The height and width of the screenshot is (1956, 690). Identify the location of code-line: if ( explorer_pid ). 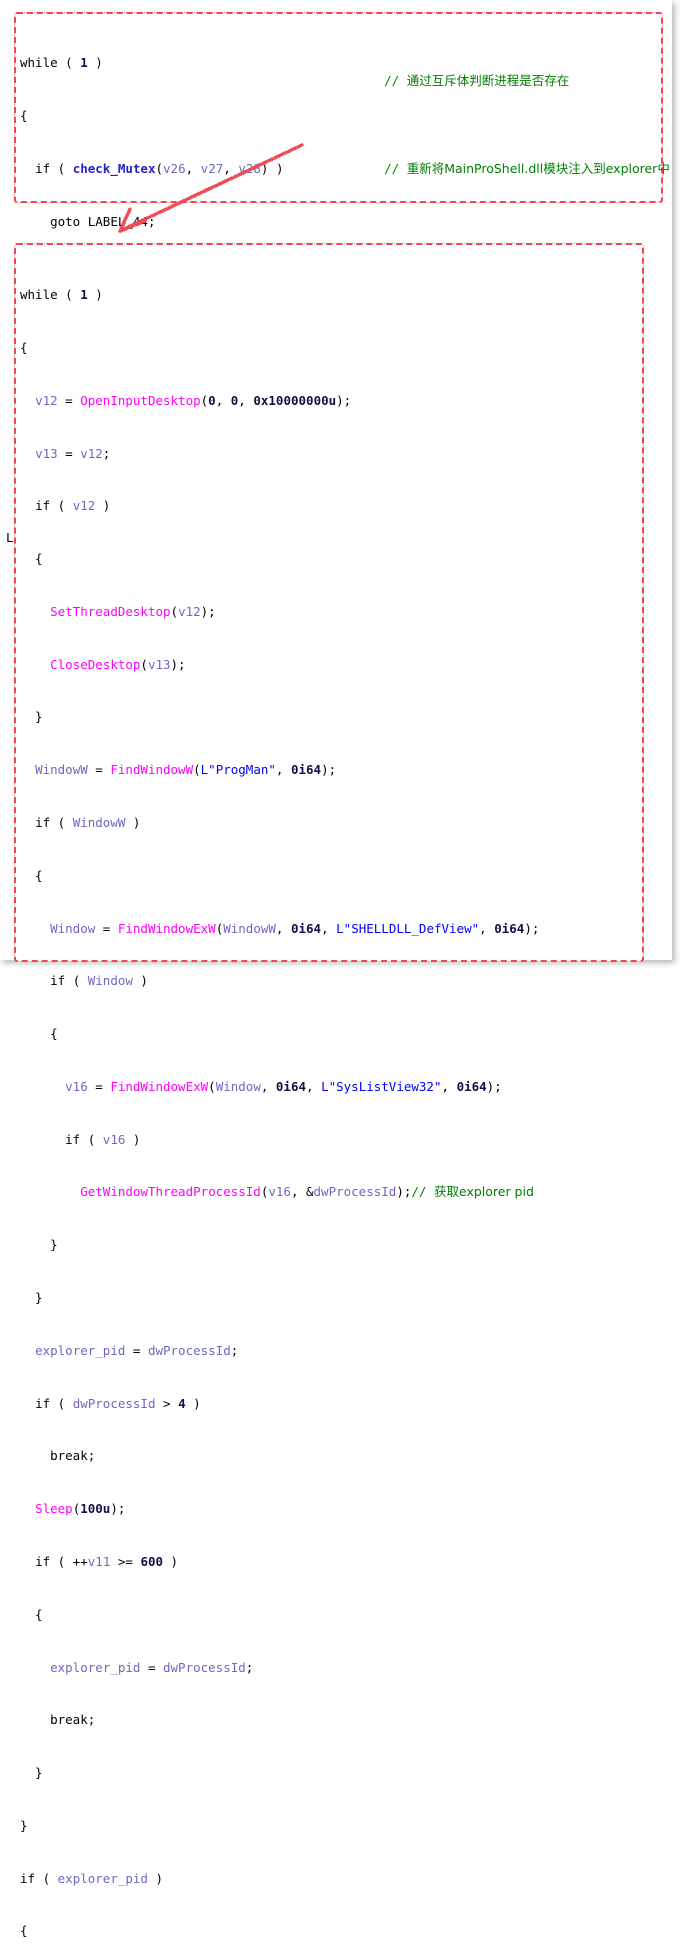
(92, 1878).